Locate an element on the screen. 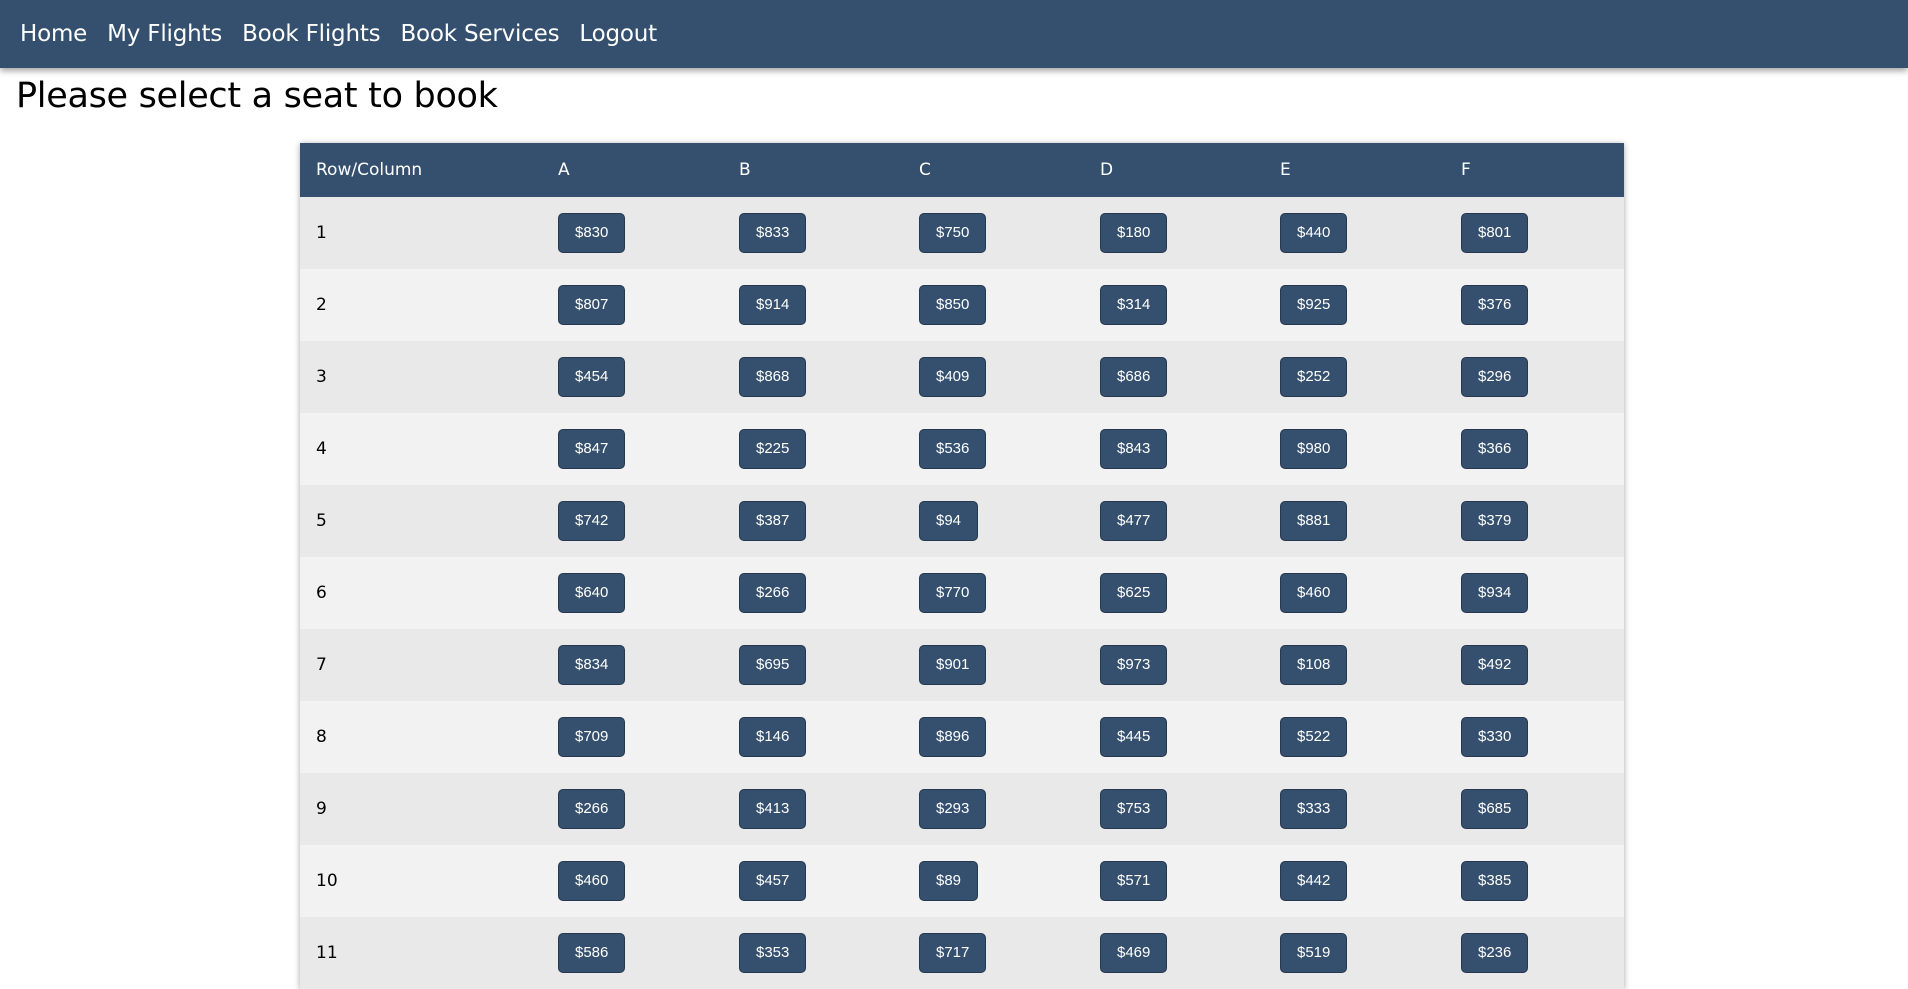 Image resolution: width=1908 pixels, height=989 pixels. seat-button-5a: $742 is located at coordinates (592, 521).